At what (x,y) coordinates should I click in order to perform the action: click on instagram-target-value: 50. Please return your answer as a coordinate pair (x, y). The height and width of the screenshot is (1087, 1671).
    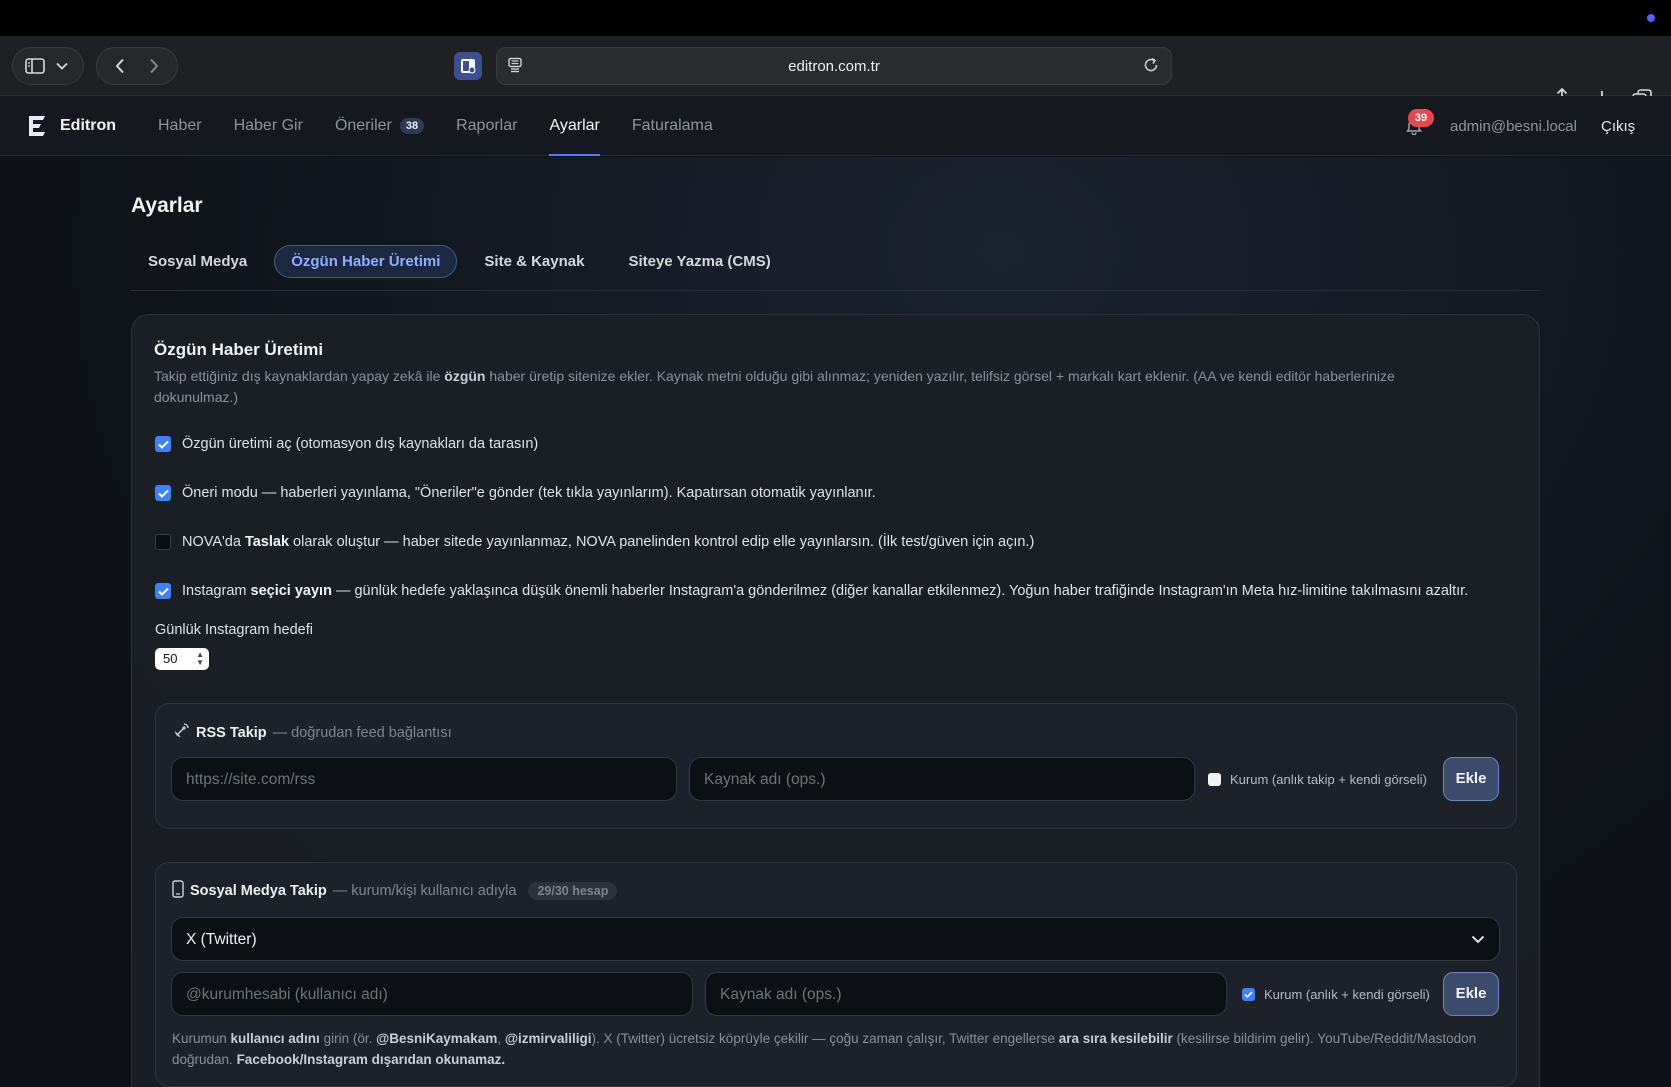
    Looking at the image, I should click on (170, 658).